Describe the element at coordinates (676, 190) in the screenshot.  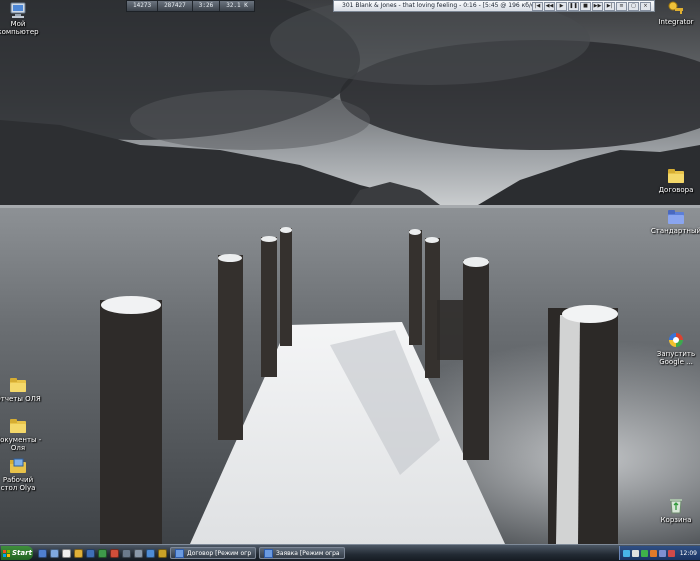
I see `desktop-icon-label: Договора` at that location.